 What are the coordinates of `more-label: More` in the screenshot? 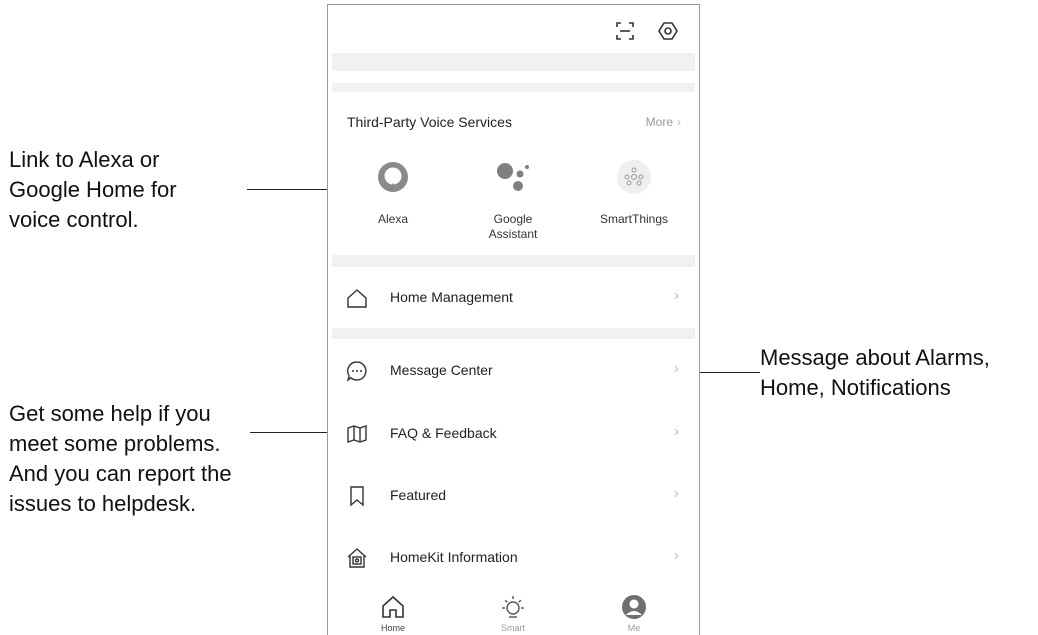 It's located at (659, 122).